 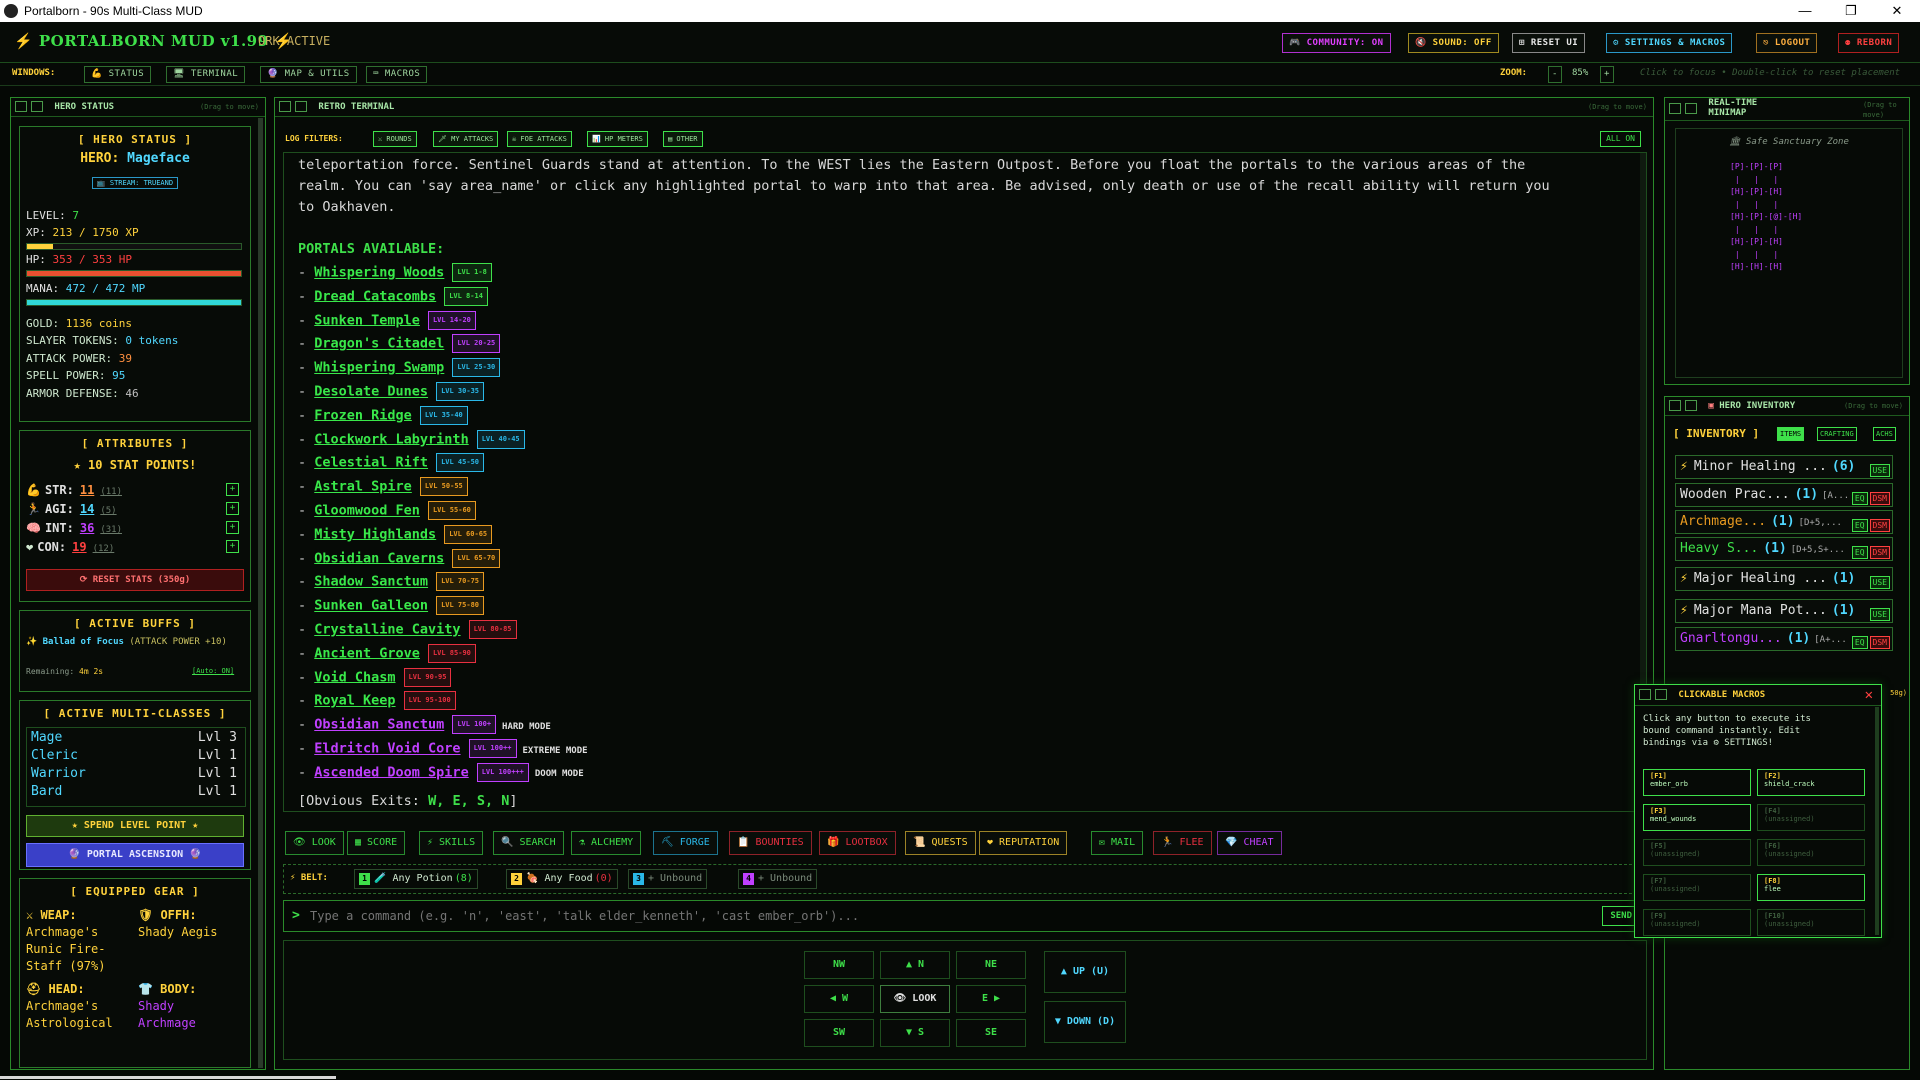 What do you see at coordinates (1879, 470) in the screenshot?
I see `use-button: USE` at bounding box center [1879, 470].